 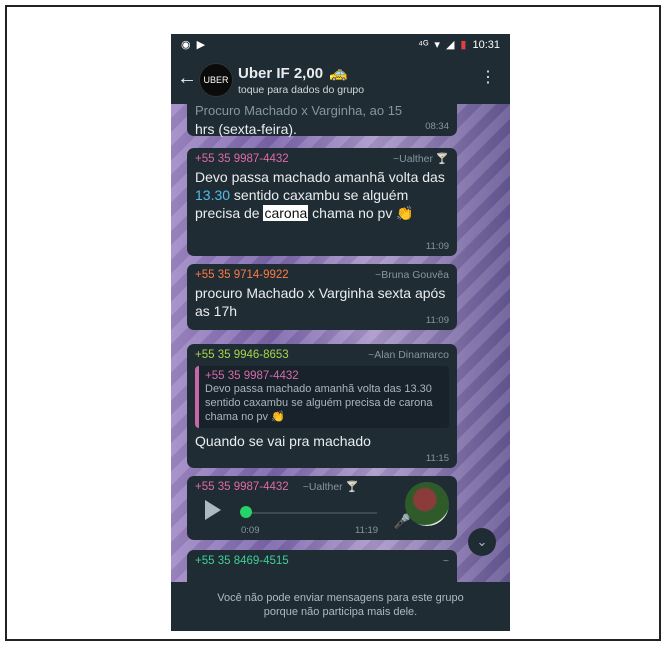 What do you see at coordinates (299, 111) in the screenshot?
I see `message-text-top: Procuro Machado x Varginha, ao 15` at bounding box center [299, 111].